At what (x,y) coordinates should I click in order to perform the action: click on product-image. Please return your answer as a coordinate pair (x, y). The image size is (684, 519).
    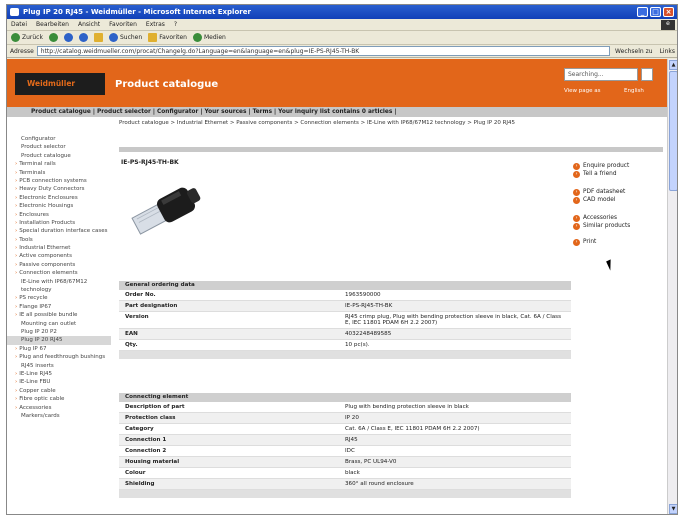
    Looking at the image, I should click on (166, 211).